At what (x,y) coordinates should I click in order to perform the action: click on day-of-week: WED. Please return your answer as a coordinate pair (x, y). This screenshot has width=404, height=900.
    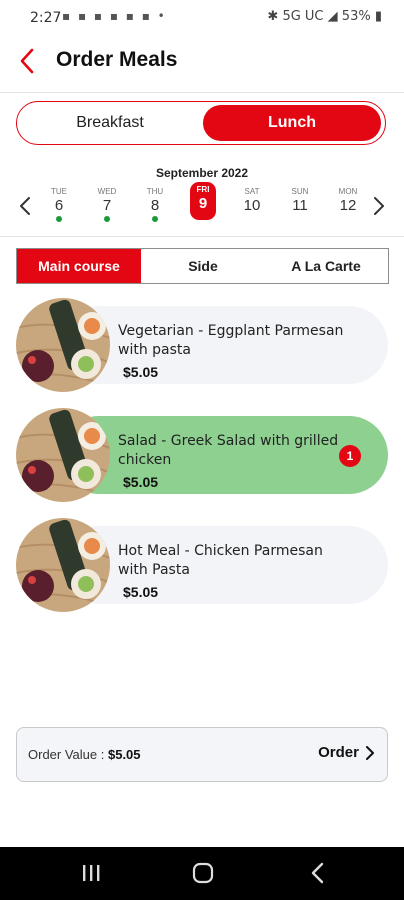
    Looking at the image, I should click on (107, 191).